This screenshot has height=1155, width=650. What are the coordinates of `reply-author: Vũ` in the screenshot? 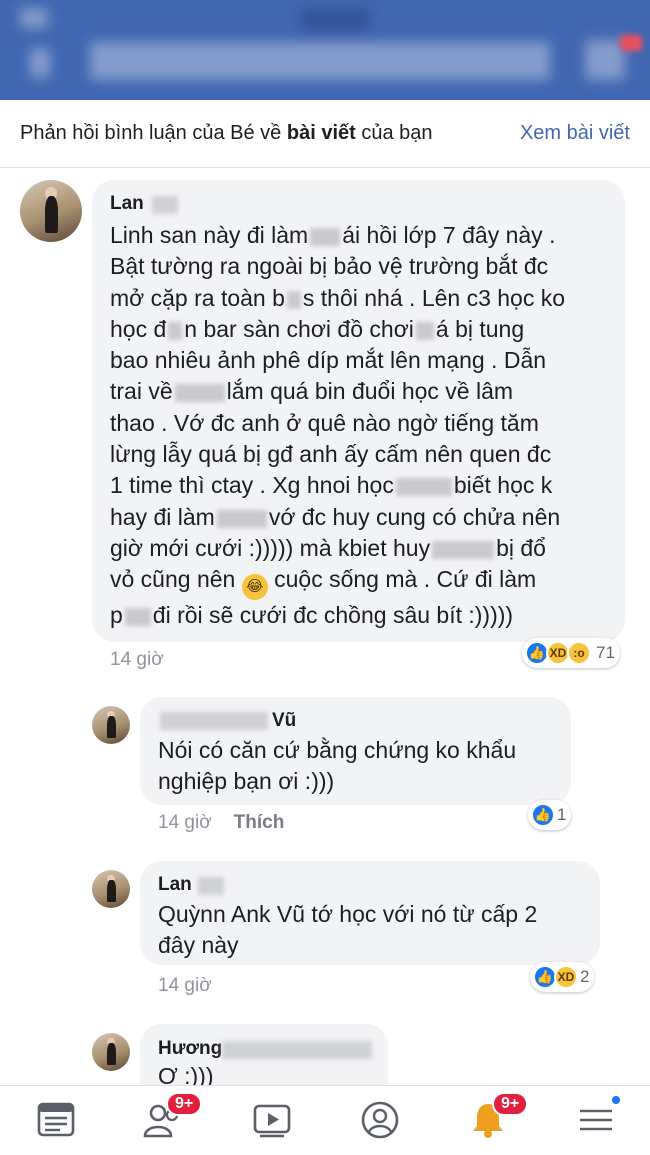 It's located at (284, 721).